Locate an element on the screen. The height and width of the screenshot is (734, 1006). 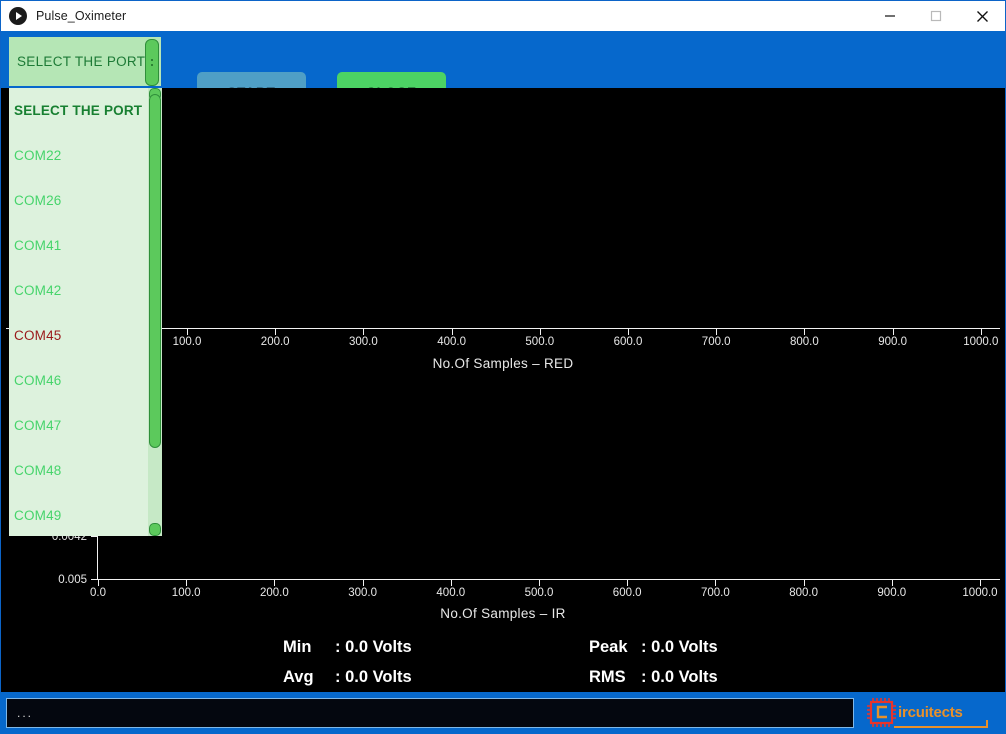
maximize-button is located at coordinates (936, 16).